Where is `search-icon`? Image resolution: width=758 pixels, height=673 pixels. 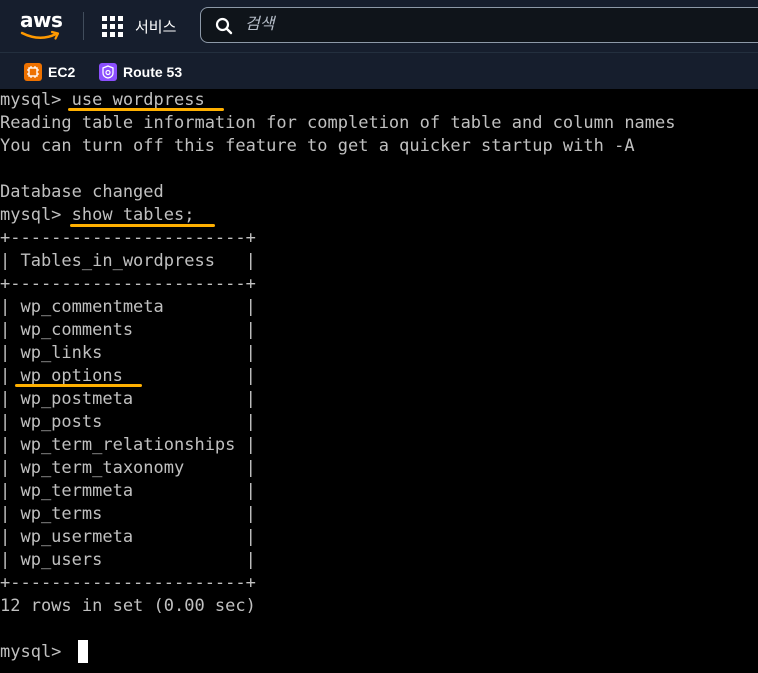 search-icon is located at coordinates (224, 26).